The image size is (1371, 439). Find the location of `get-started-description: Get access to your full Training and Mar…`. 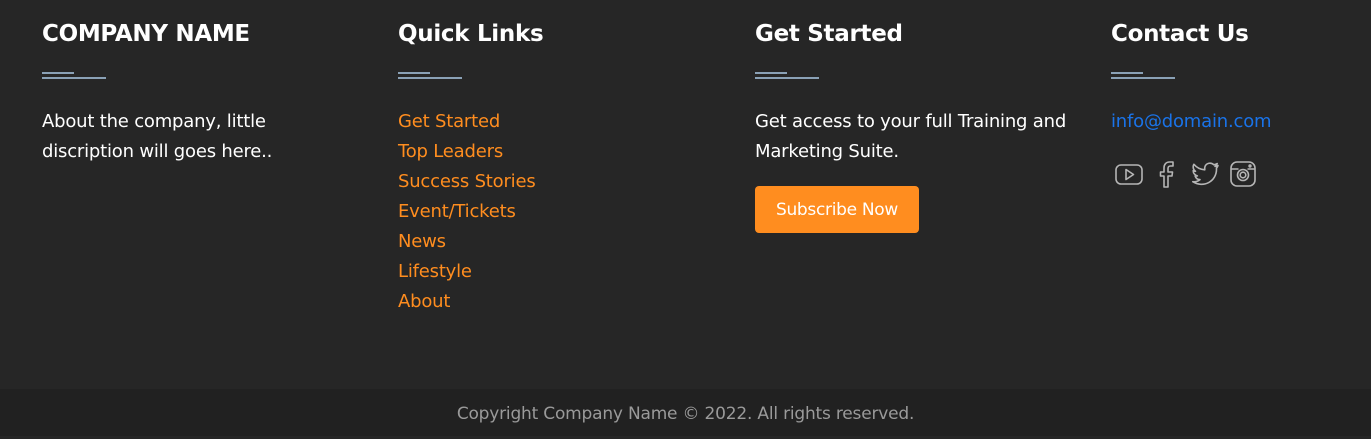

get-started-description: Get access to your full Training and Mar… is located at coordinates (911, 136).